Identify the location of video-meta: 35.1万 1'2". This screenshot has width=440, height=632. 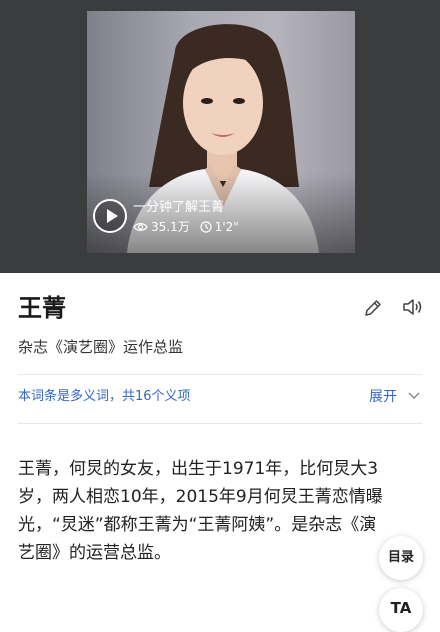
(186, 227).